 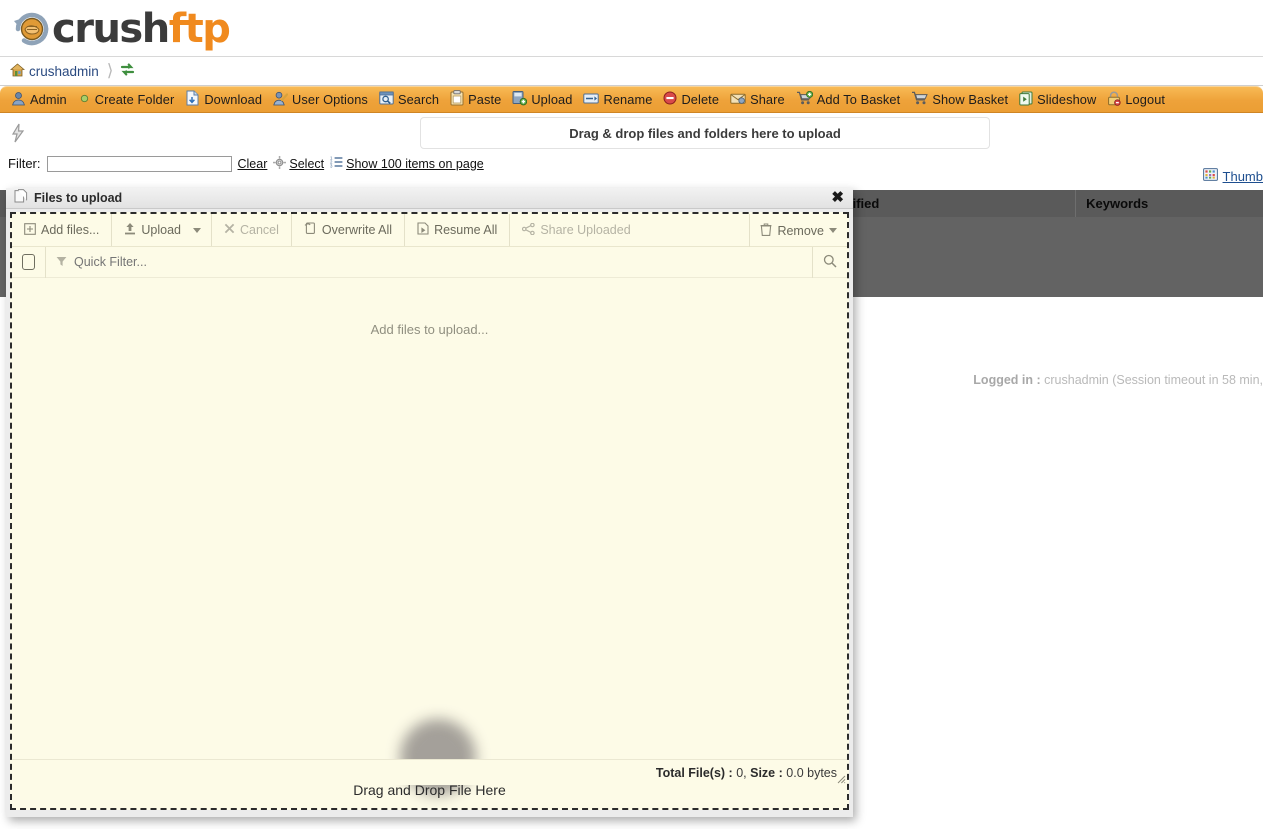 What do you see at coordinates (920, 99) in the screenshot?
I see `cart-icon` at bounding box center [920, 99].